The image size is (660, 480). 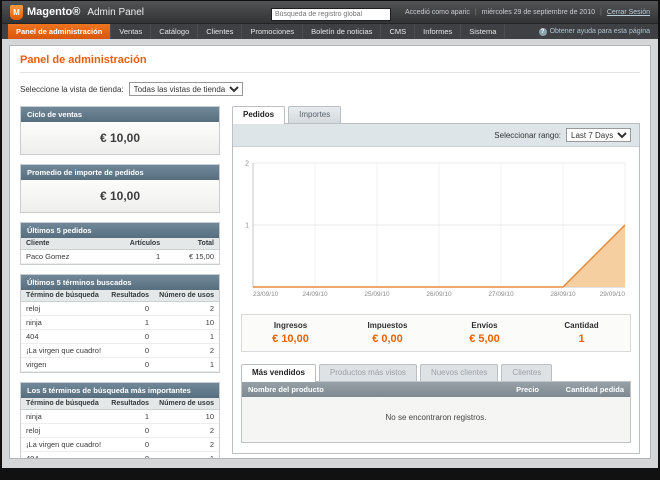 I want to click on nav-item-ventas: Ventas, so click(x=131, y=31).